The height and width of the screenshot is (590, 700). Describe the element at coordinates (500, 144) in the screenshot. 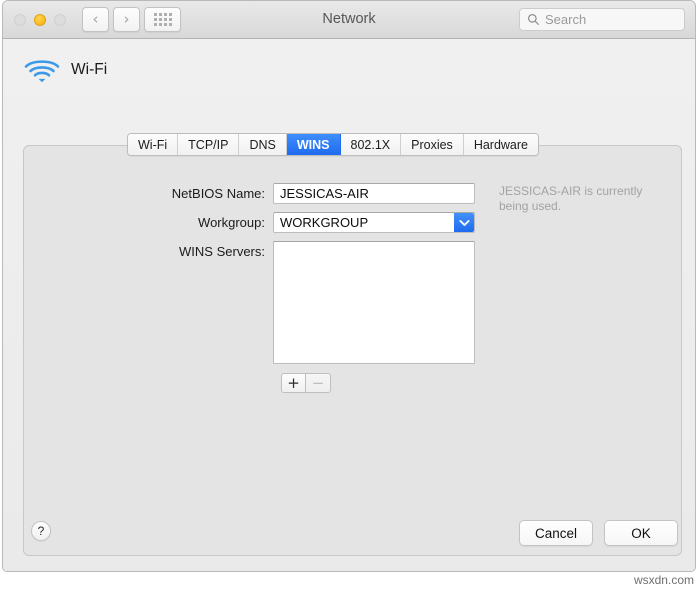

I see `tab-hardware: Hardware` at that location.